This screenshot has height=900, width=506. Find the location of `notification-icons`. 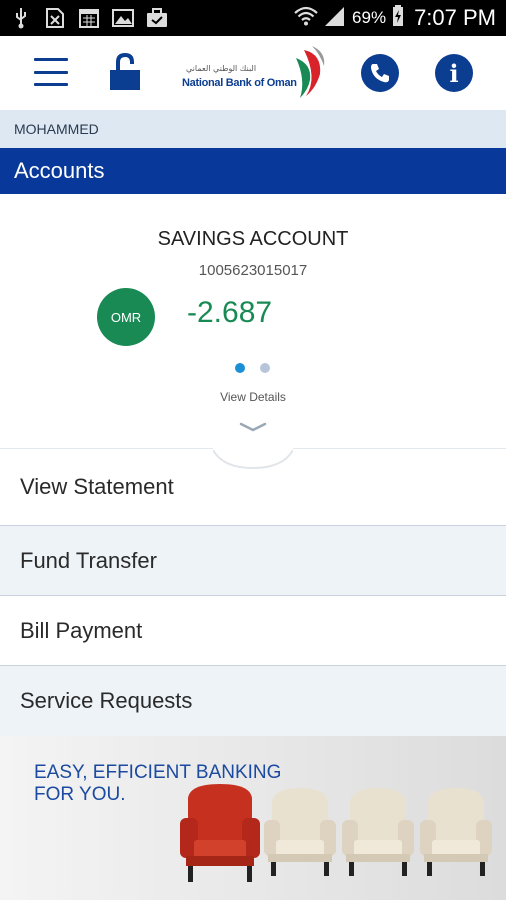

notification-icons is located at coordinates (89, 18).